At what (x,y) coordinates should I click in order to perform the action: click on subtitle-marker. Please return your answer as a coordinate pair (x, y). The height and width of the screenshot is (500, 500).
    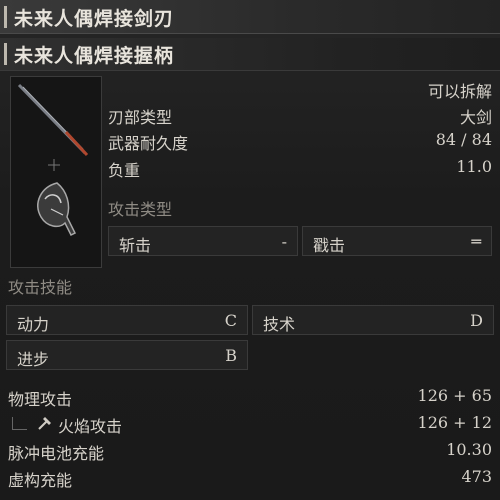
    Looking at the image, I should click on (5, 54).